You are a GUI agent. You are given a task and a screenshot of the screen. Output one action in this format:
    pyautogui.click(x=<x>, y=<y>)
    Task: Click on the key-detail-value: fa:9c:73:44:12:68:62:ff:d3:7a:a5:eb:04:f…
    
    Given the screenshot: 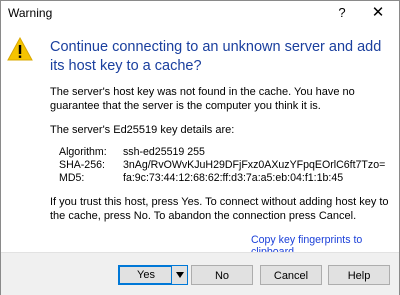 What is the action you would take?
    pyautogui.click(x=233, y=178)
    